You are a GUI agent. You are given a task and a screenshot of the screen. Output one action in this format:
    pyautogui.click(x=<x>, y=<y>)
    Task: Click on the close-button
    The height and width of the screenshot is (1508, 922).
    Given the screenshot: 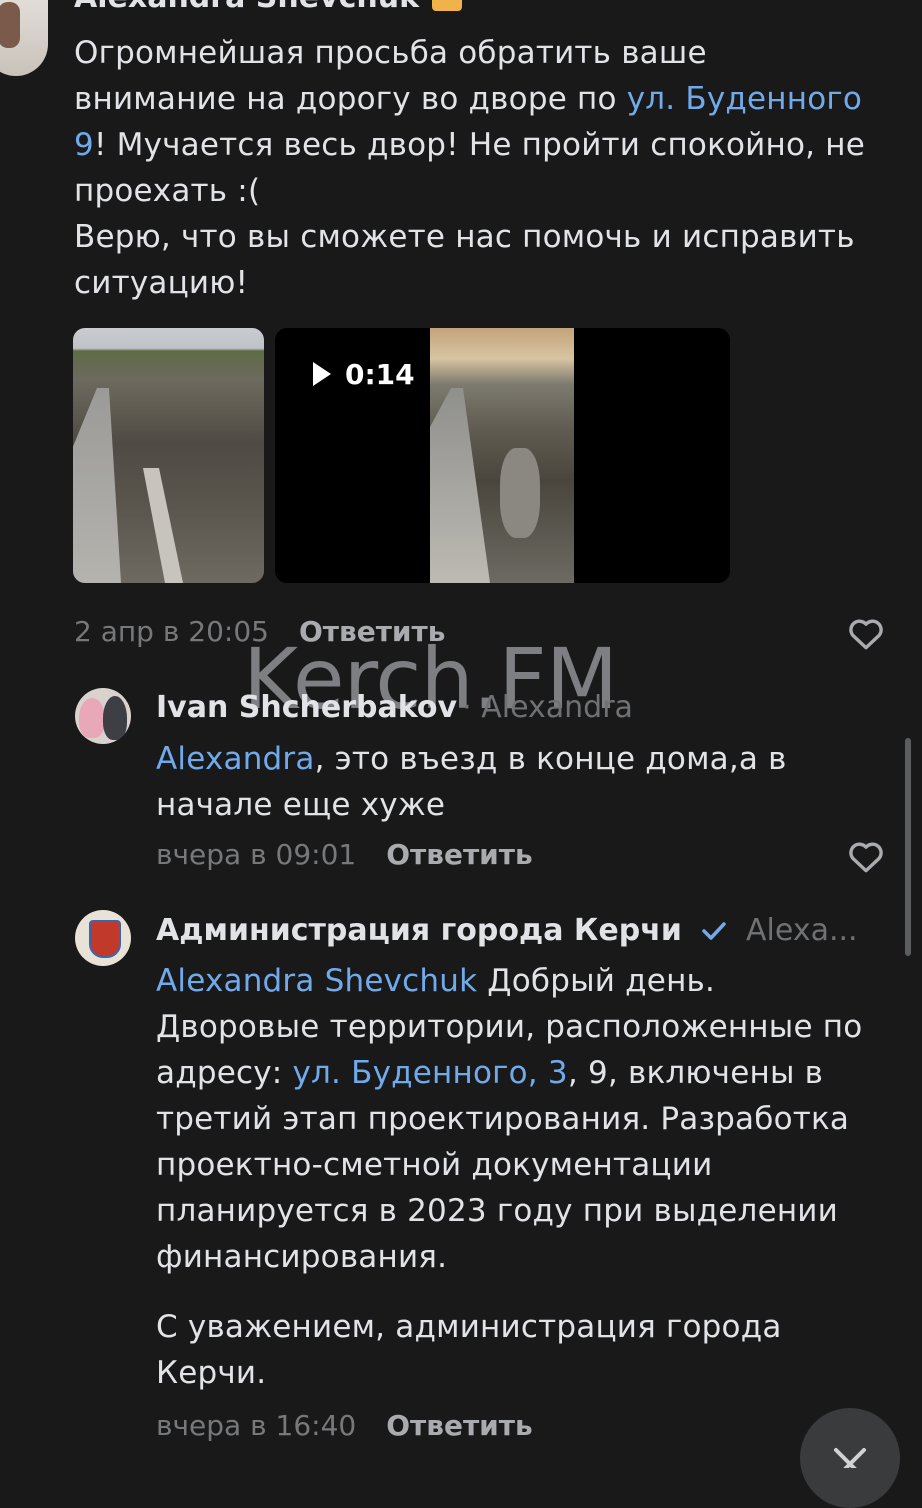 What is the action you would take?
    pyautogui.click(x=850, y=1458)
    